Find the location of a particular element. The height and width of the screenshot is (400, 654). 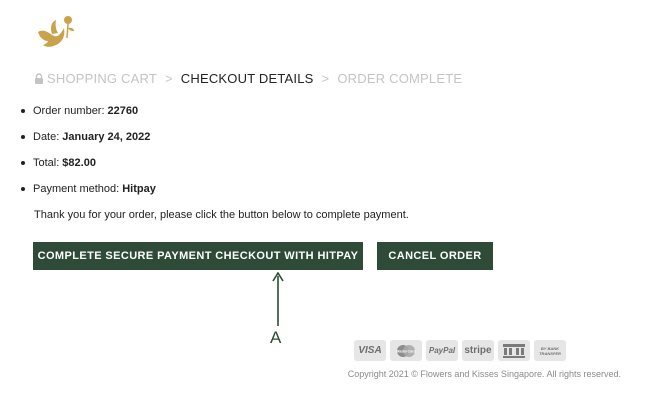

order-date-item: Date: January 24, 2022 is located at coordinates (88, 137).